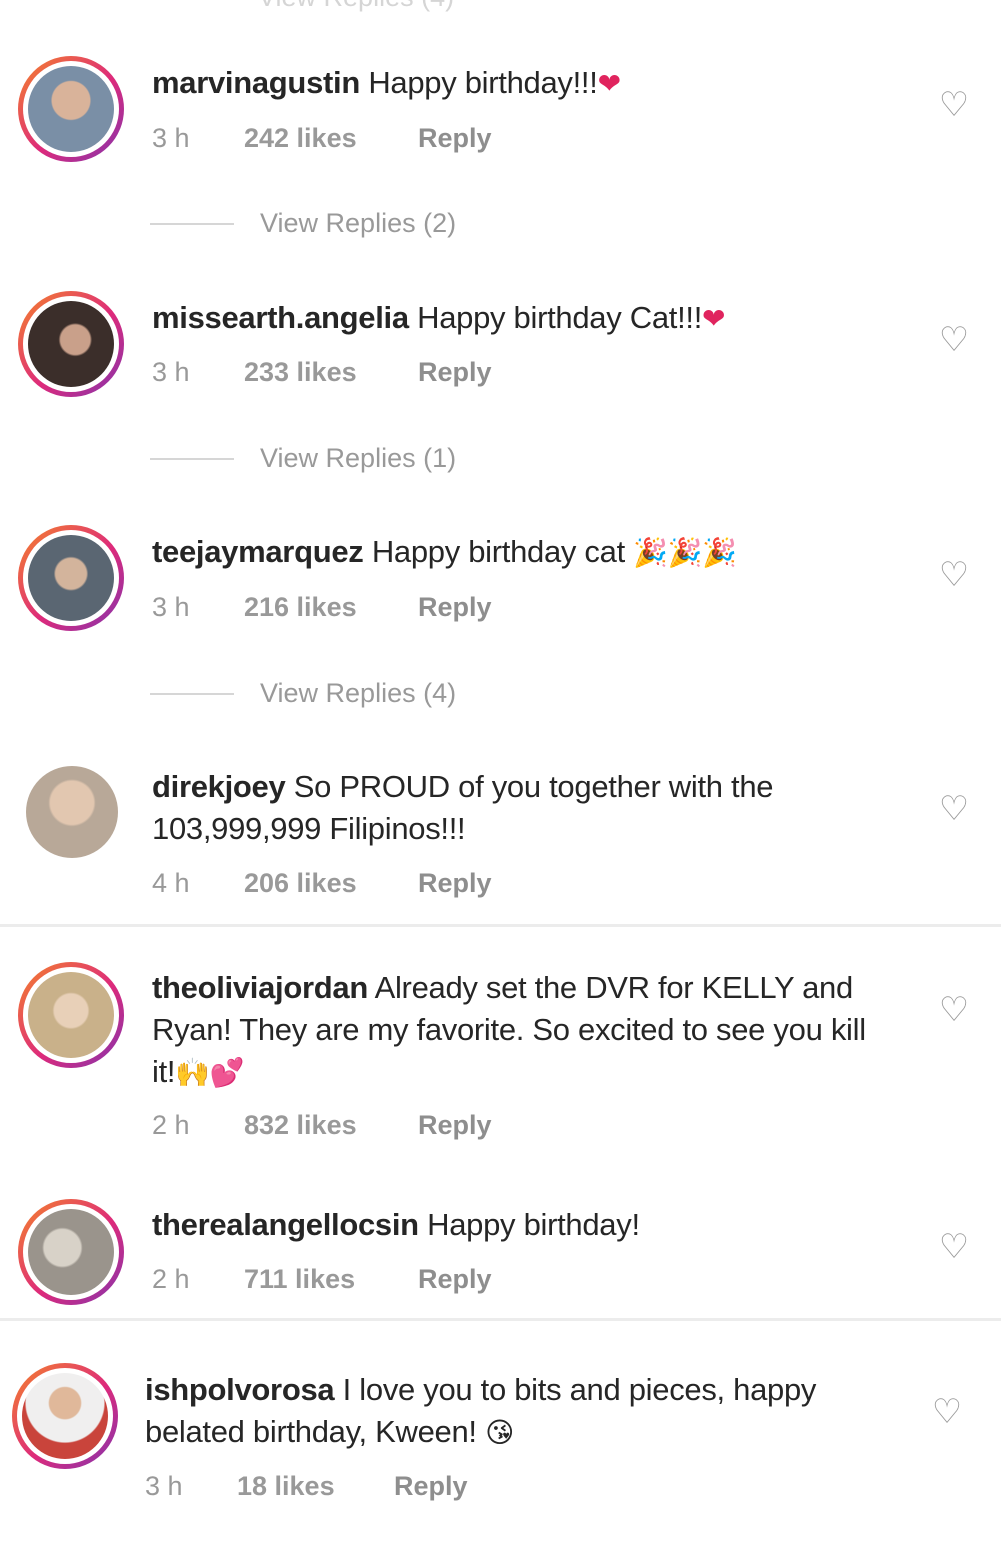 The height and width of the screenshot is (1556, 1001). Describe the element at coordinates (210, 1072) in the screenshot. I see `comment-emoji: 🙌💕` at that location.